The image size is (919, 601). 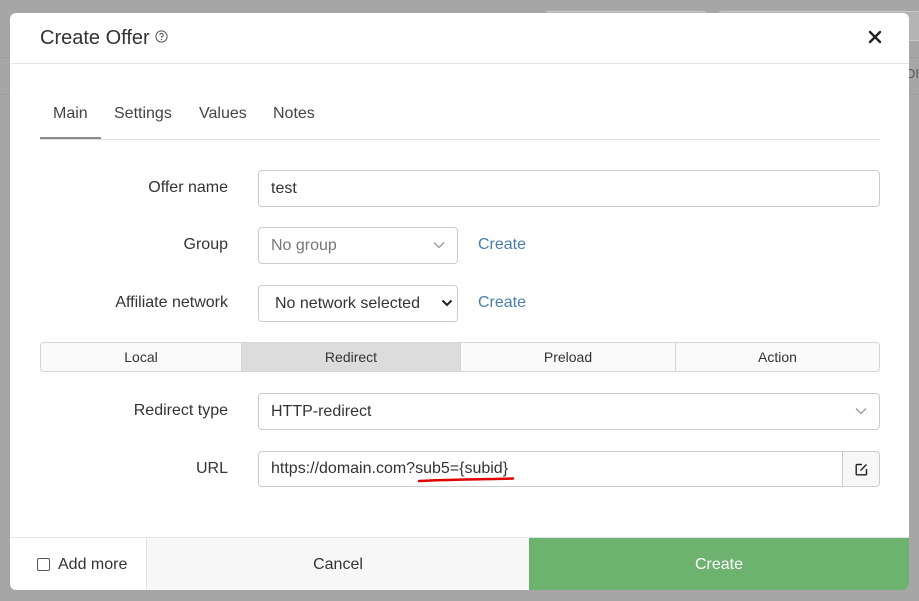 I want to click on affiliate-network-value: No network selected, so click(x=347, y=303).